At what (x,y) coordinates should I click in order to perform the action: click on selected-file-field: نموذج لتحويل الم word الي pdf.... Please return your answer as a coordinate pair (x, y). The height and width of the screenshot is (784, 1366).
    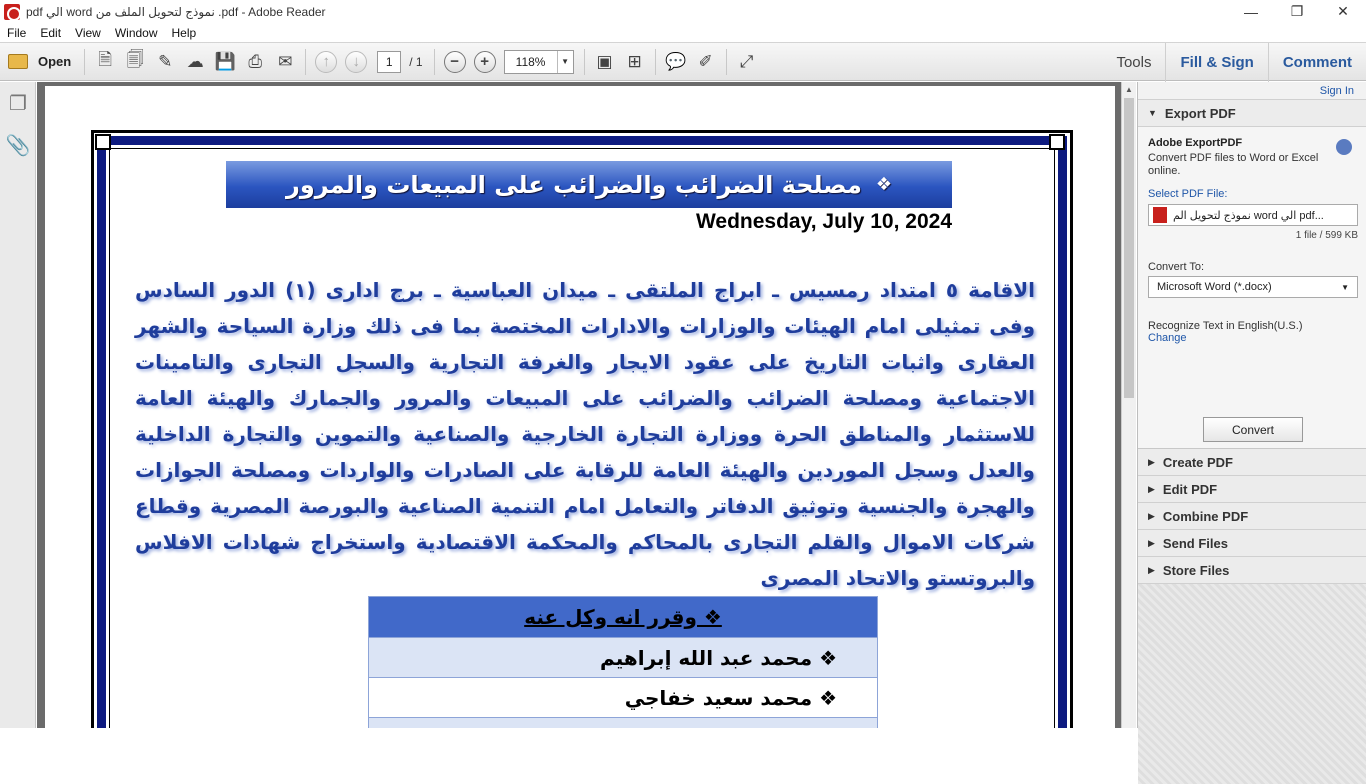
    Looking at the image, I should click on (1253, 215).